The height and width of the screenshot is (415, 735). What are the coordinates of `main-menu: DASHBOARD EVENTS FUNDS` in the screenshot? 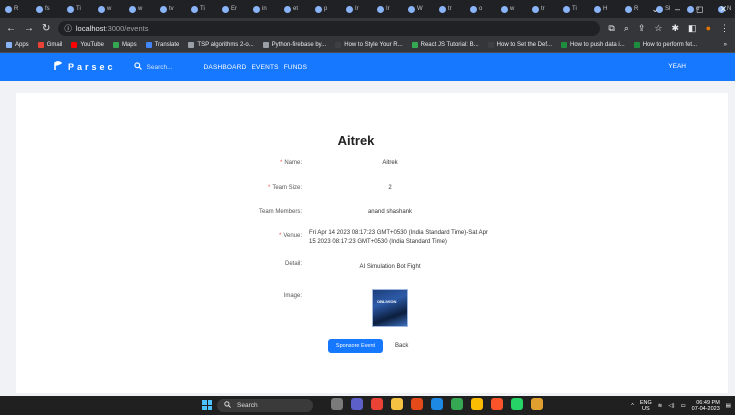 It's located at (256, 67).